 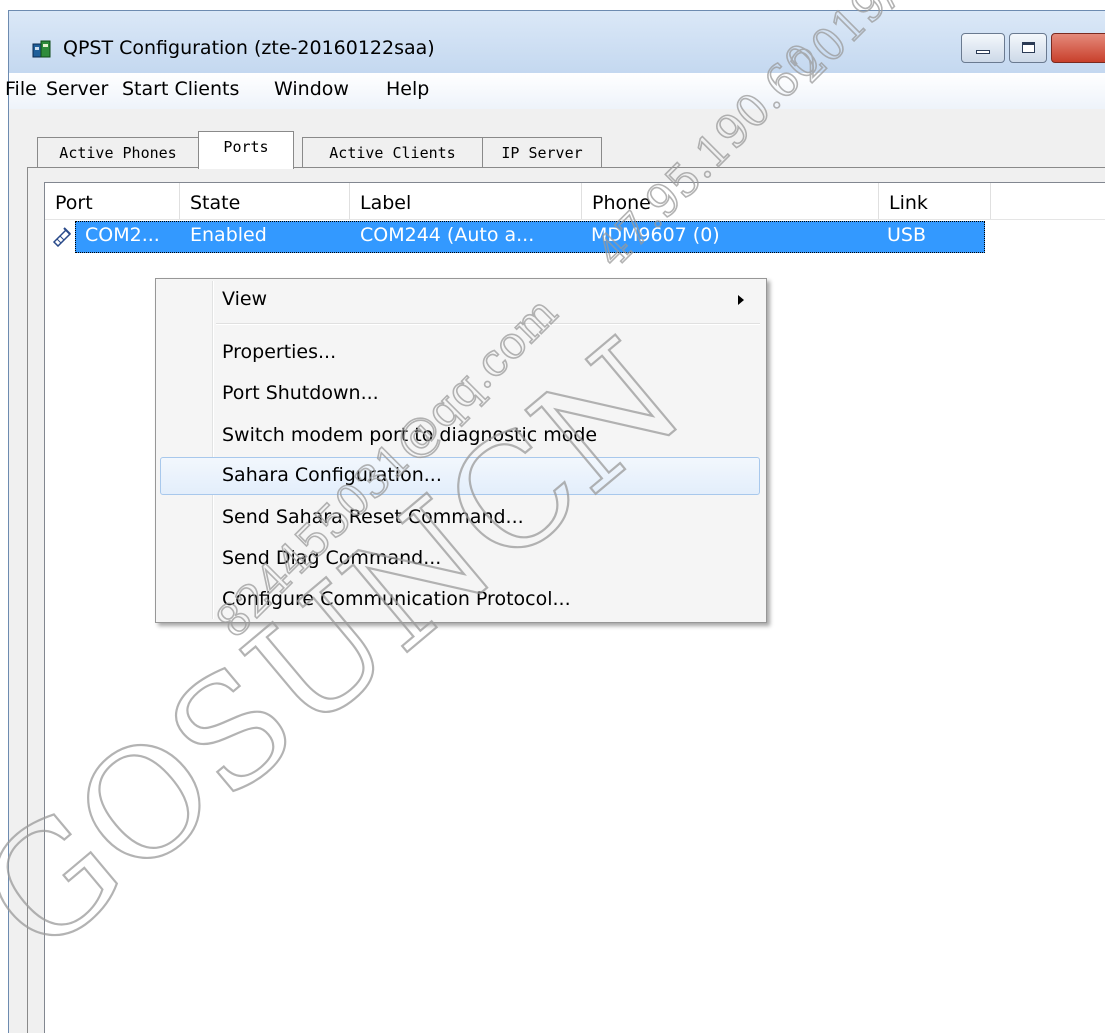 What do you see at coordinates (228, 235) in the screenshot?
I see `cell-state: Enabled` at bounding box center [228, 235].